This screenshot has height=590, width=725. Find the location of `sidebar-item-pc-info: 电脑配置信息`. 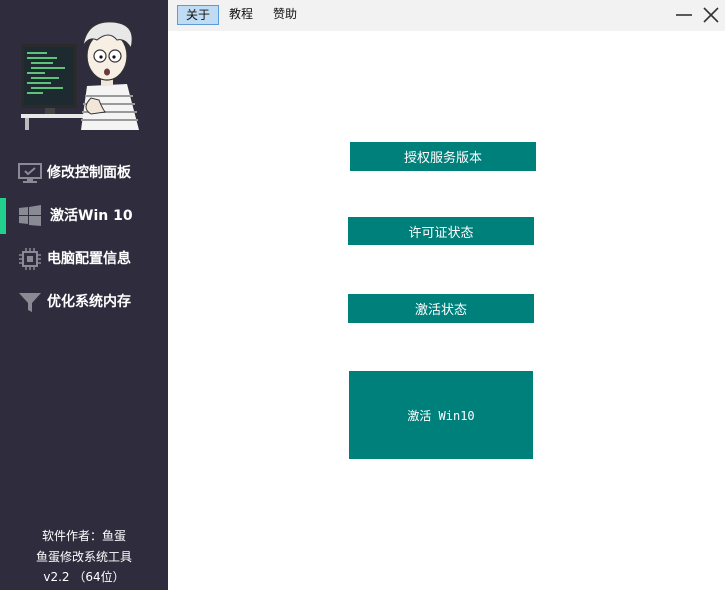

sidebar-item-pc-info: 电脑配置信息 is located at coordinates (84, 259).